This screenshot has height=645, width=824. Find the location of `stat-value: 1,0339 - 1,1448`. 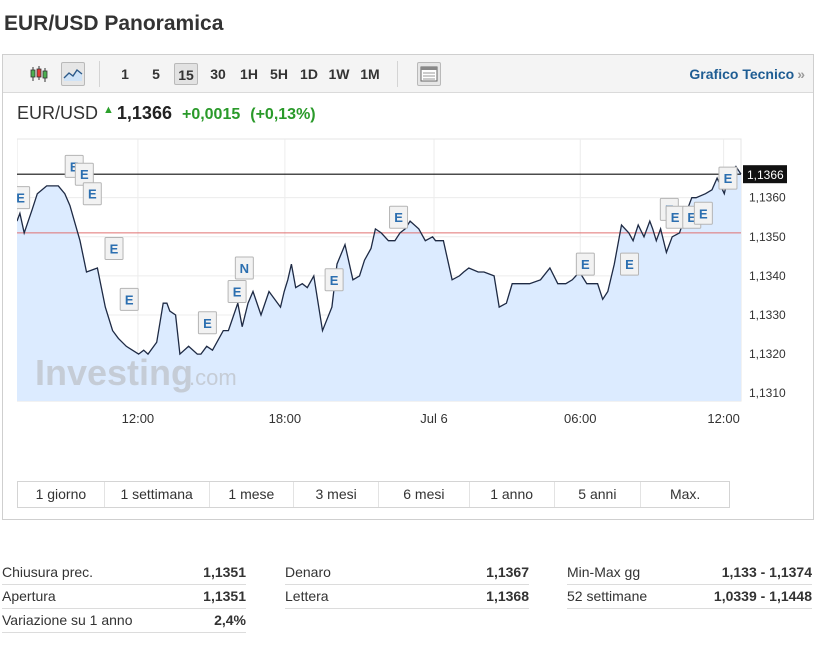

stat-value: 1,0339 - 1,1448 is located at coordinates (762, 596).